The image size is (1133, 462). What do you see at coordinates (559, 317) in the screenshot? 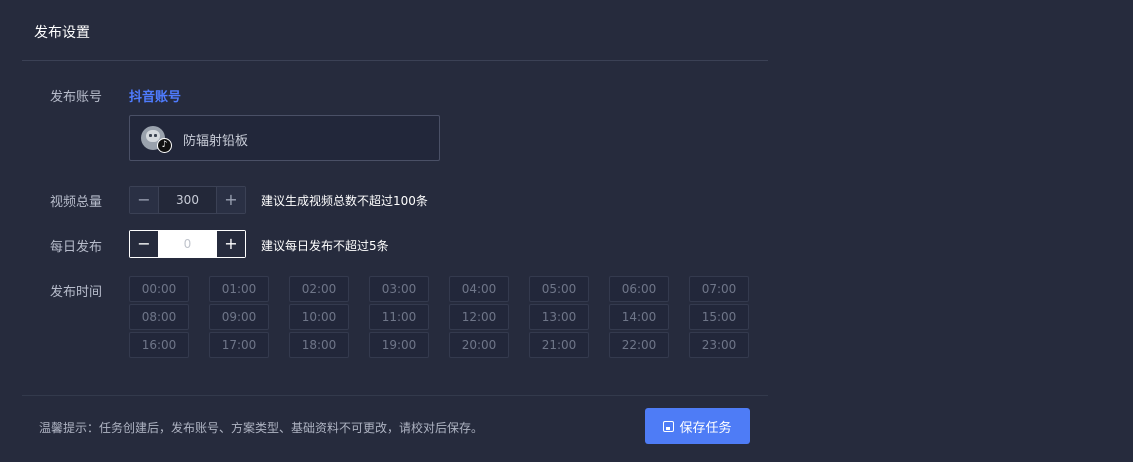
I see `time-slot: 13:00` at bounding box center [559, 317].